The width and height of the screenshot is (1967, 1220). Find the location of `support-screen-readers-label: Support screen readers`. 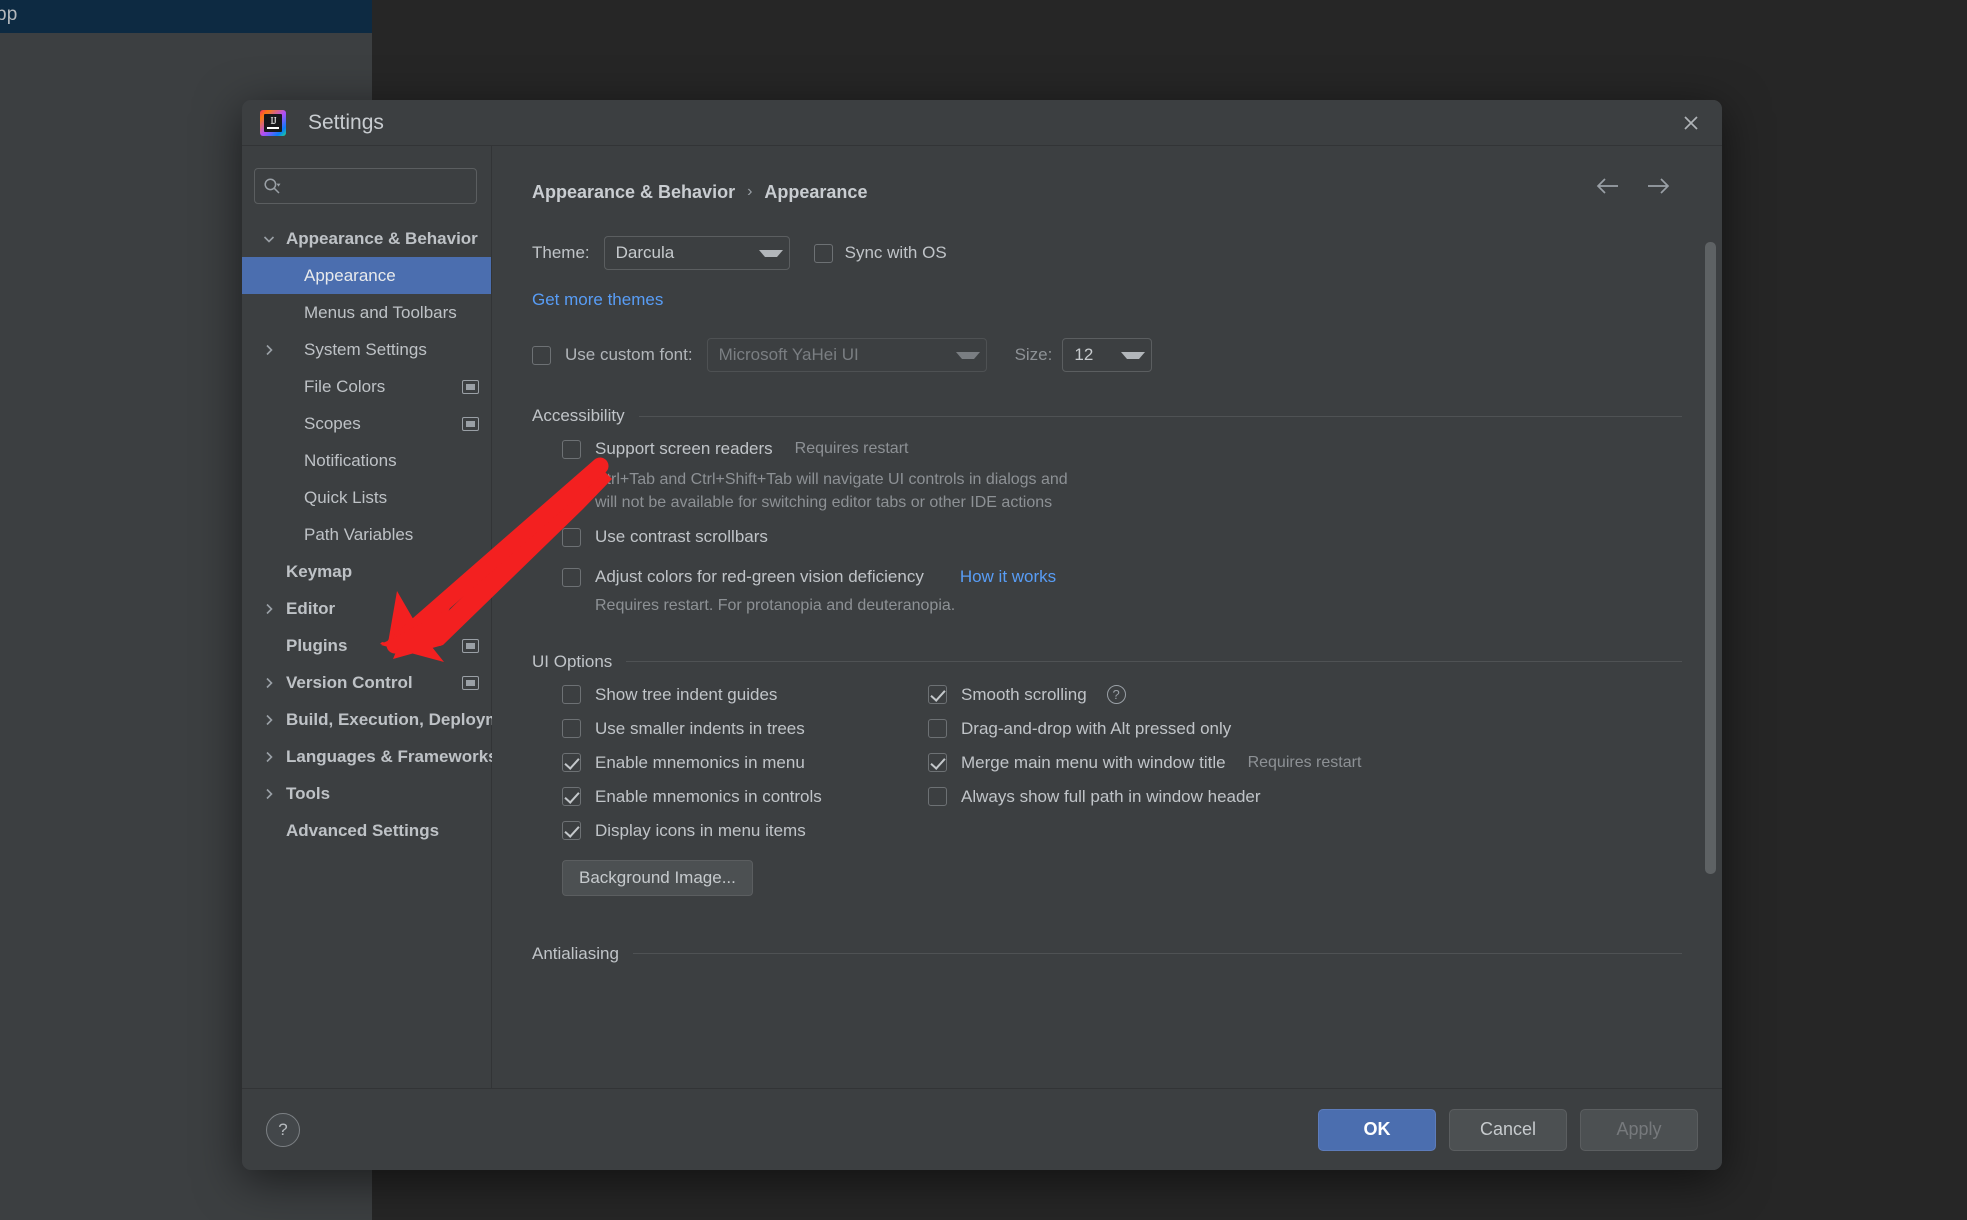

support-screen-readers-label: Support screen readers is located at coordinates (684, 448).